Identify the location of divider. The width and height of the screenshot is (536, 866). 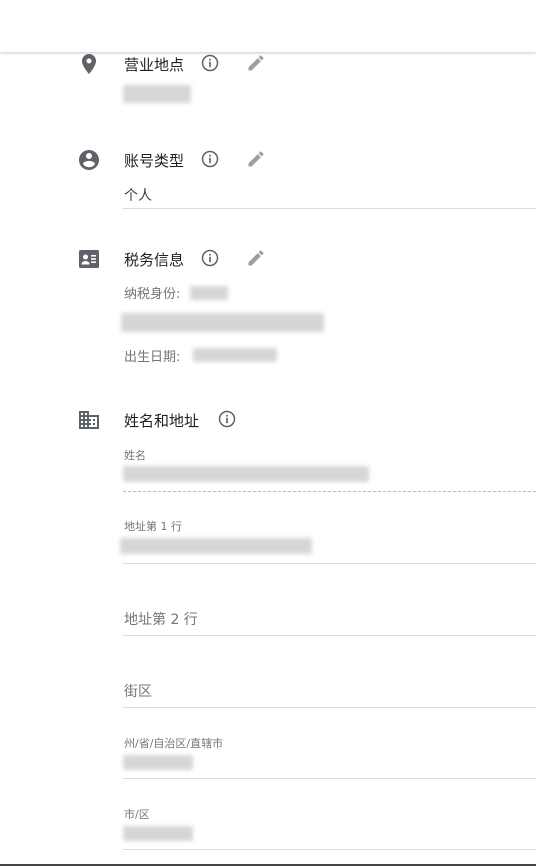
(329, 208).